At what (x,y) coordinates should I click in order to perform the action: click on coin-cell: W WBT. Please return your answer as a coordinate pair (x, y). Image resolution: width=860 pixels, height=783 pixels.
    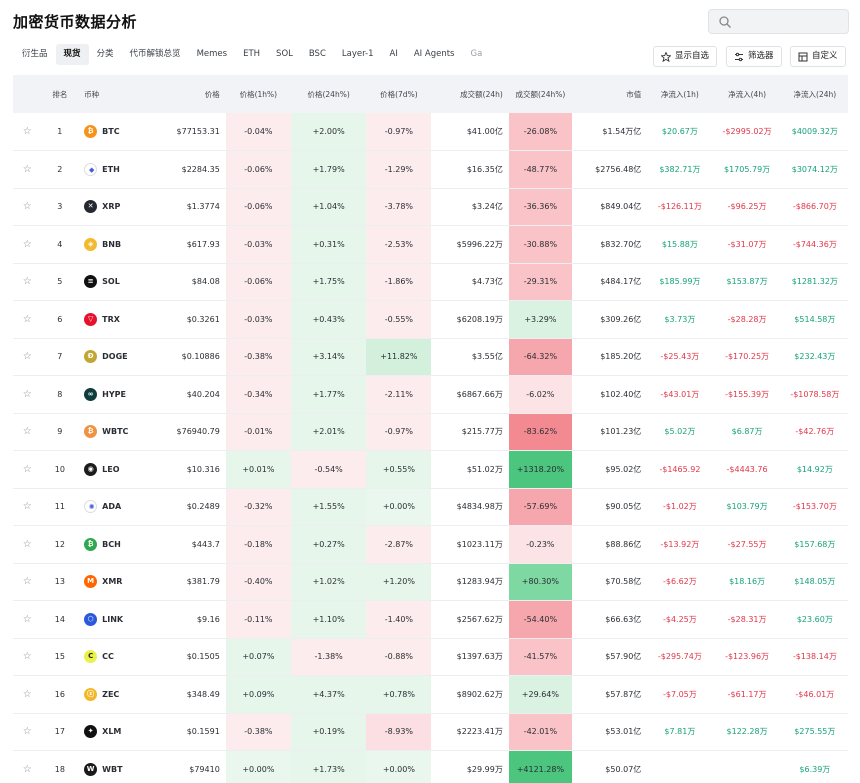
    Looking at the image, I should click on (112, 767).